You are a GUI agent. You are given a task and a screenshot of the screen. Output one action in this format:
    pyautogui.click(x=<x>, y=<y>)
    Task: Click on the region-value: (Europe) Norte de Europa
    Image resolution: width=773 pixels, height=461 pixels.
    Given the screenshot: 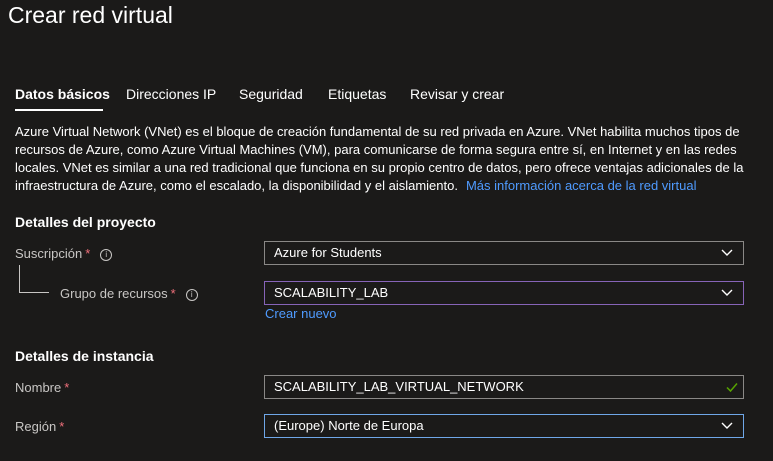 What is the action you would take?
    pyautogui.click(x=349, y=425)
    